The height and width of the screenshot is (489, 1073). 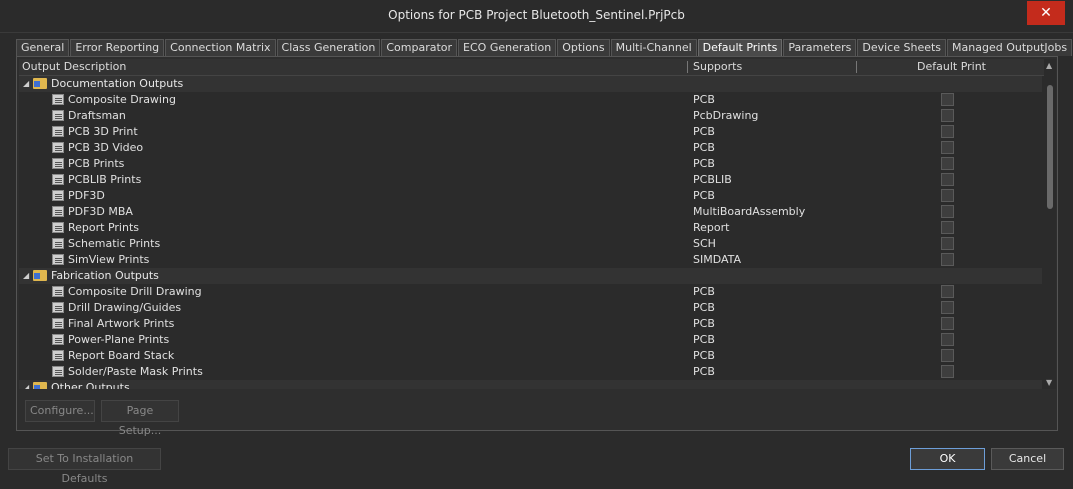 What do you see at coordinates (114, 243) in the screenshot?
I see `output-name: Schematic Prints` at bounding box center [114, 243].